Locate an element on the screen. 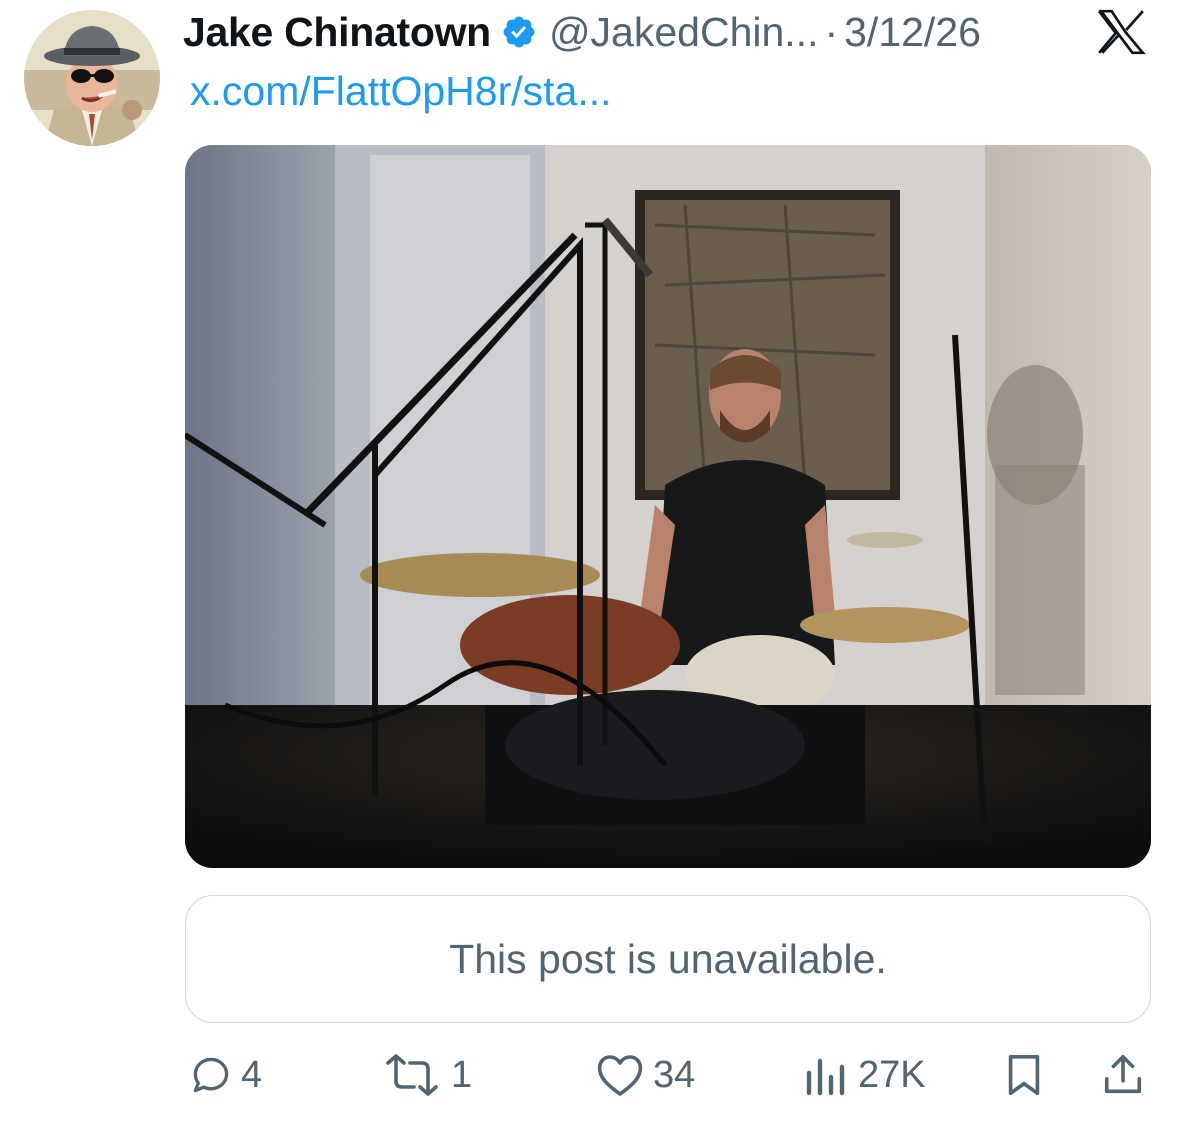 The width and height of the screenshot is (1179, 1137). author-name: Jake Chinatown is located at coordinates (337, 32).